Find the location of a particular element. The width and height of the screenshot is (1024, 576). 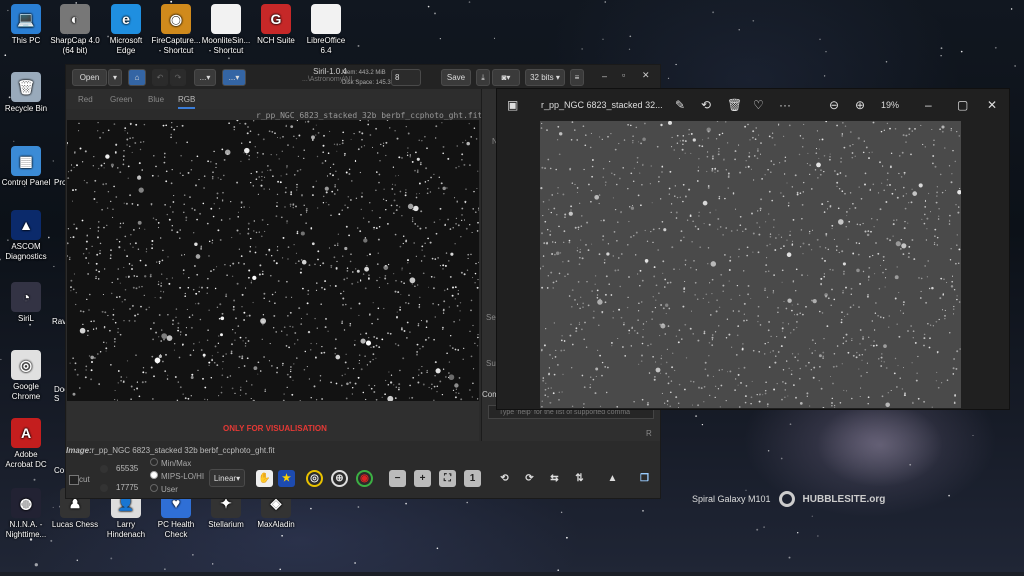

mode-minmax: Min/Max is located at coordinates (177, 463).